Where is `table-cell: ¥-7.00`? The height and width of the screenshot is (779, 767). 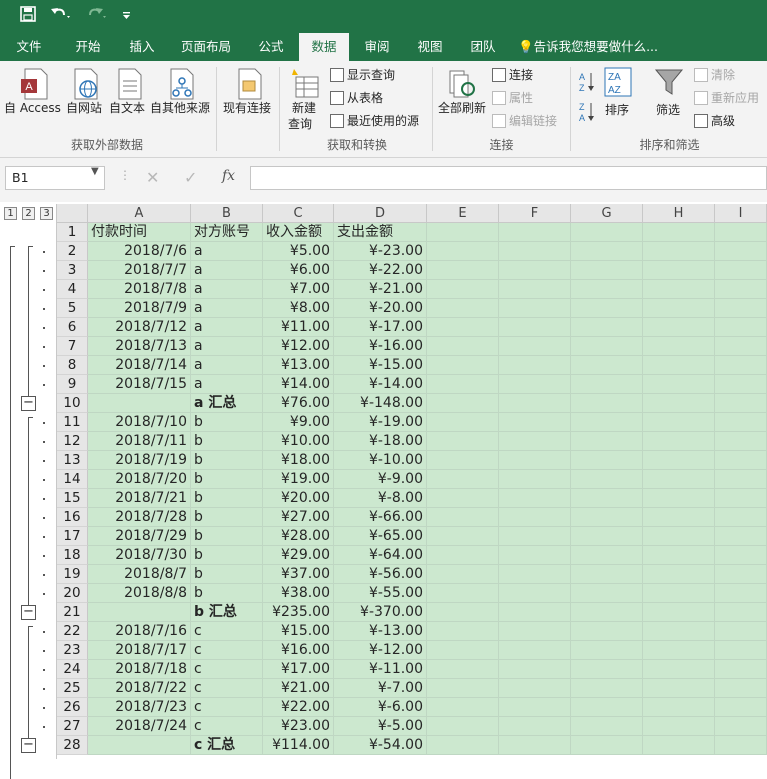 table-cell: ¥-7.00 is located at coordinates (380, 688).